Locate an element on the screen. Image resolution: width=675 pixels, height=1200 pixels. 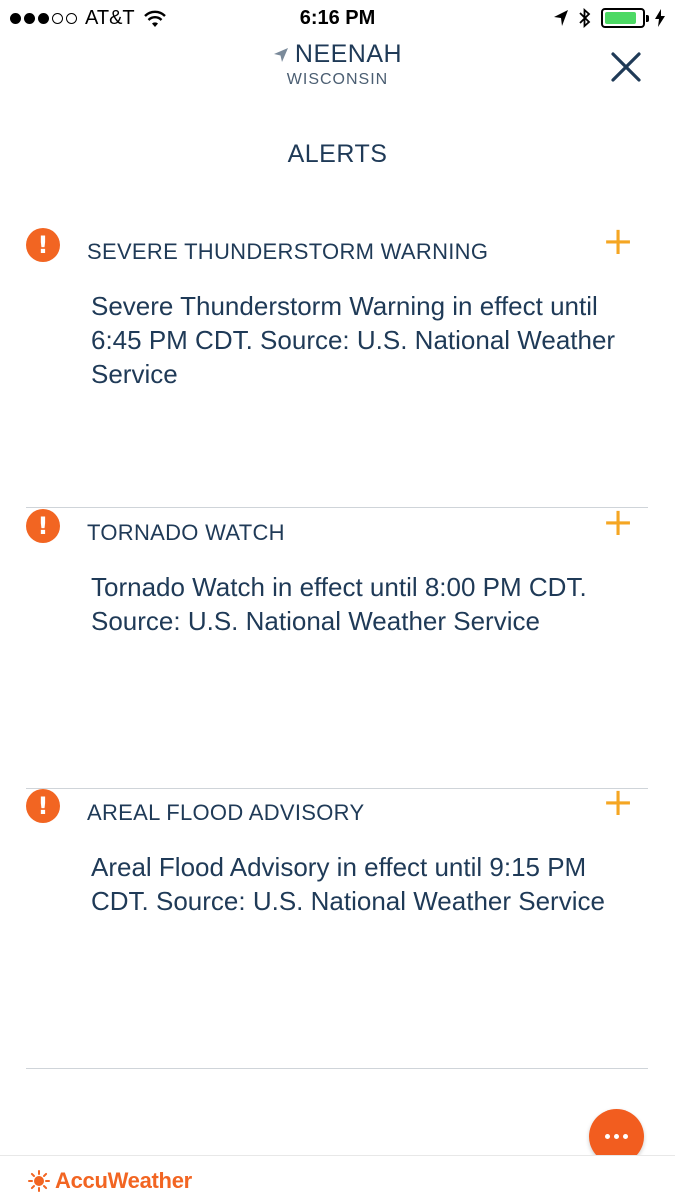
city-name: NEENAH is located at coordinates (348, 54).